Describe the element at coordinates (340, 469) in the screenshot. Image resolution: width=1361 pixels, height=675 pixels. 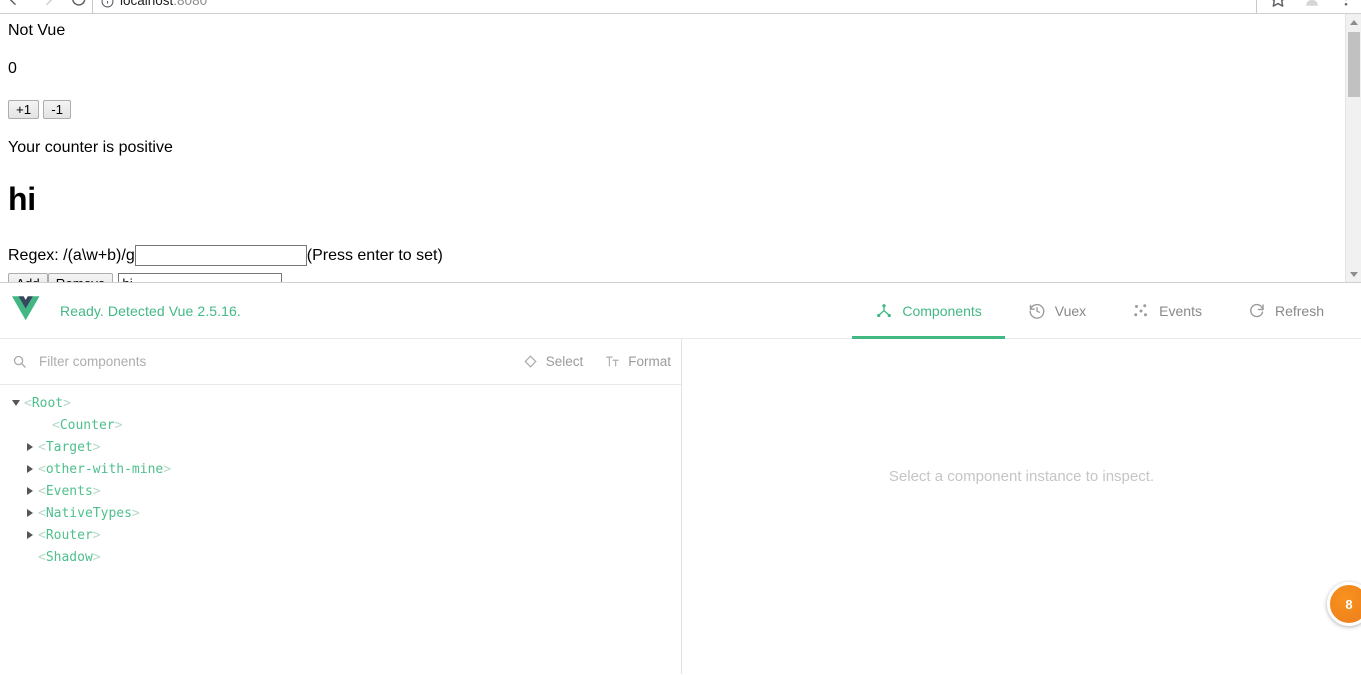
I see `tree-node: < other-with-mine >` at that location.